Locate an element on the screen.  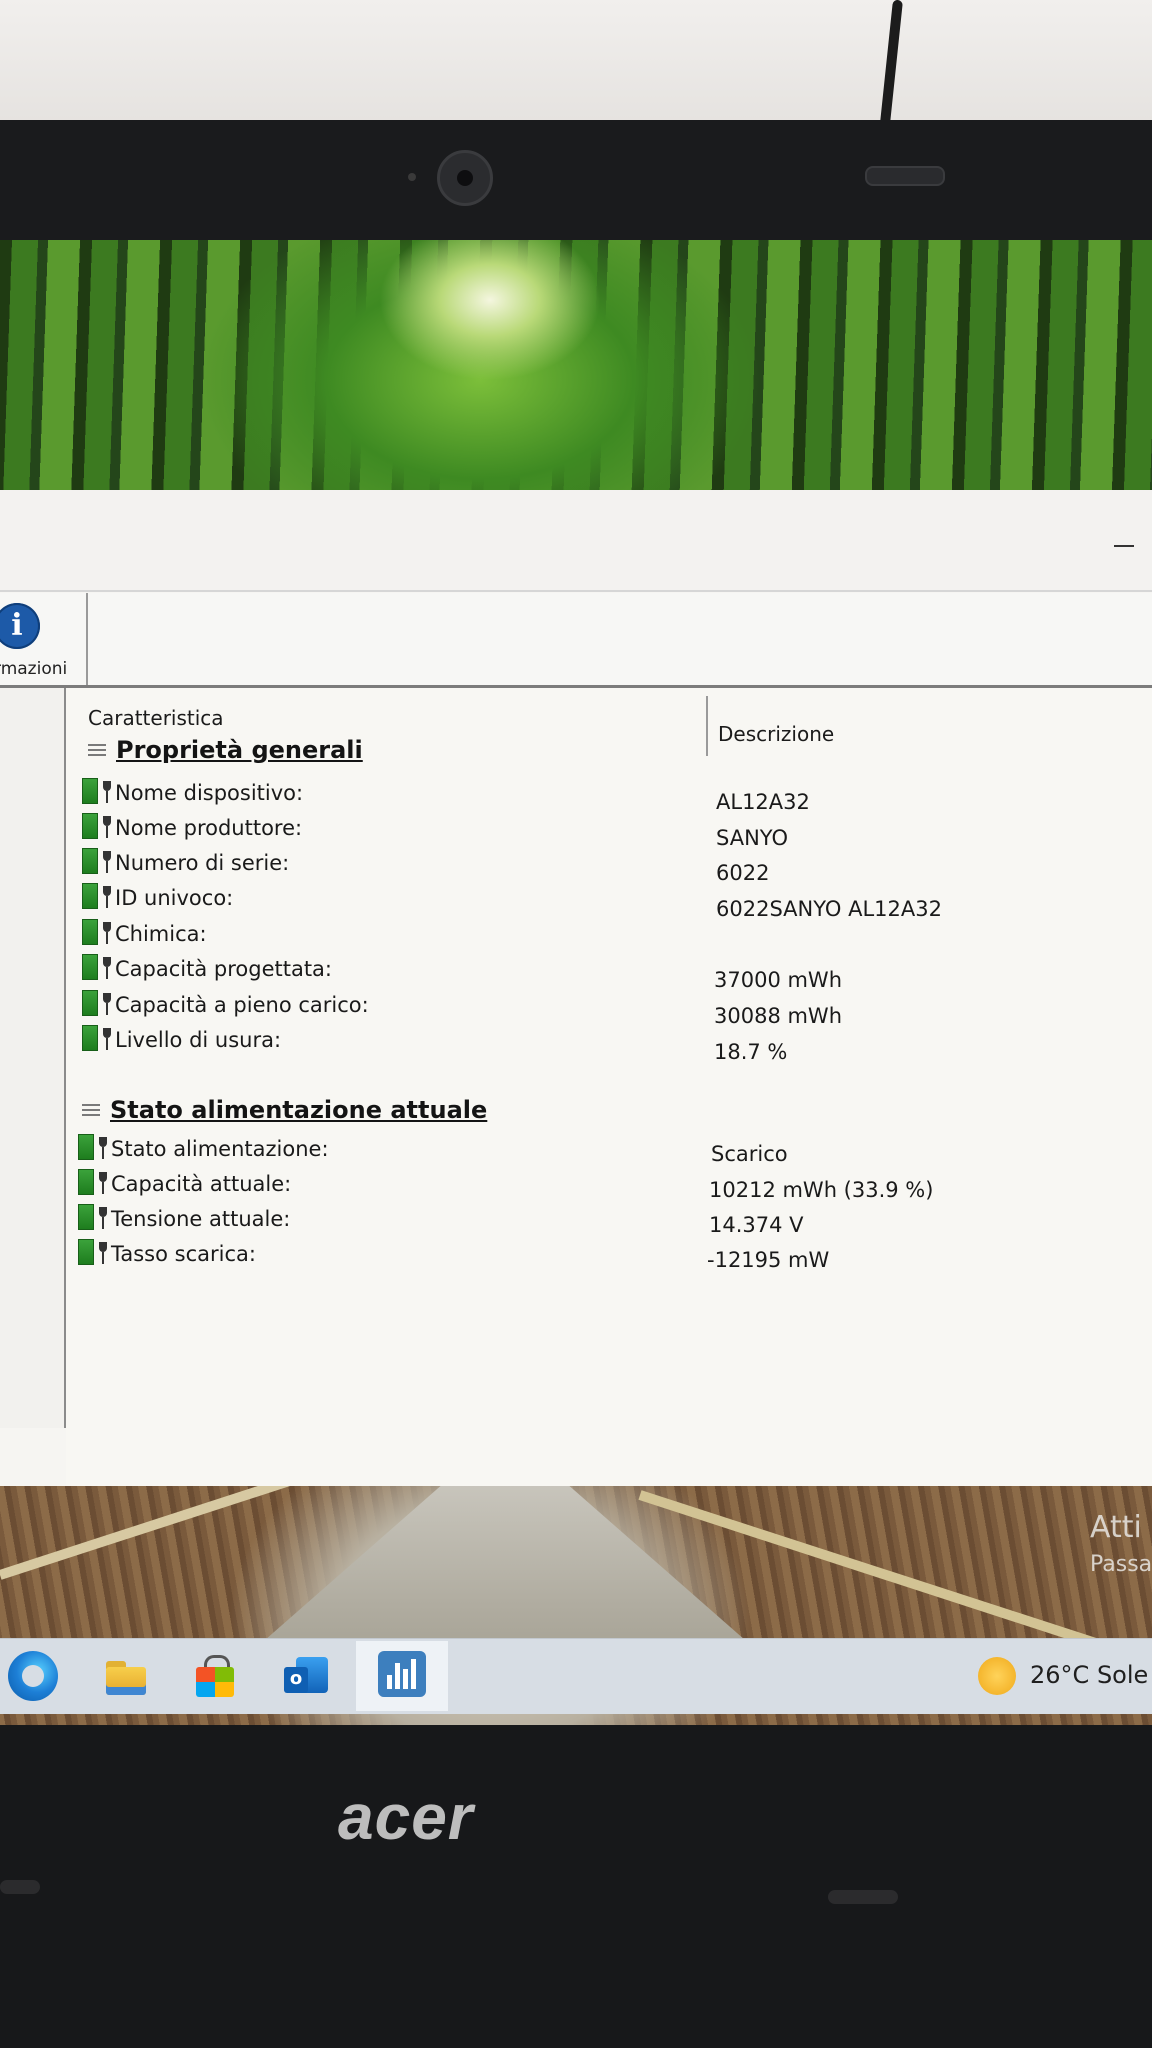
wallpaper-forest is located at coordinates (576, 377).